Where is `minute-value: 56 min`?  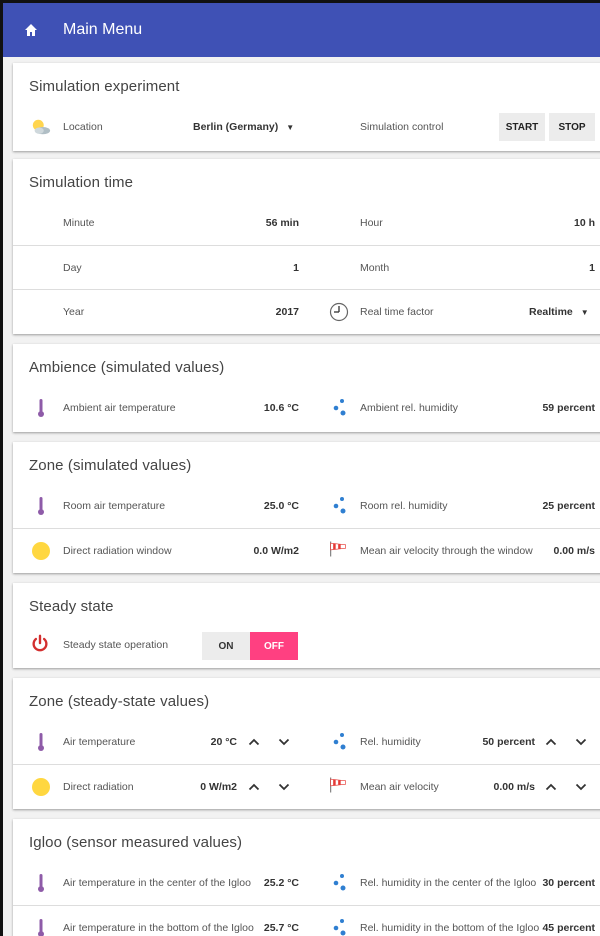
minute-value: 56 min is located at coordinates (282, 223).